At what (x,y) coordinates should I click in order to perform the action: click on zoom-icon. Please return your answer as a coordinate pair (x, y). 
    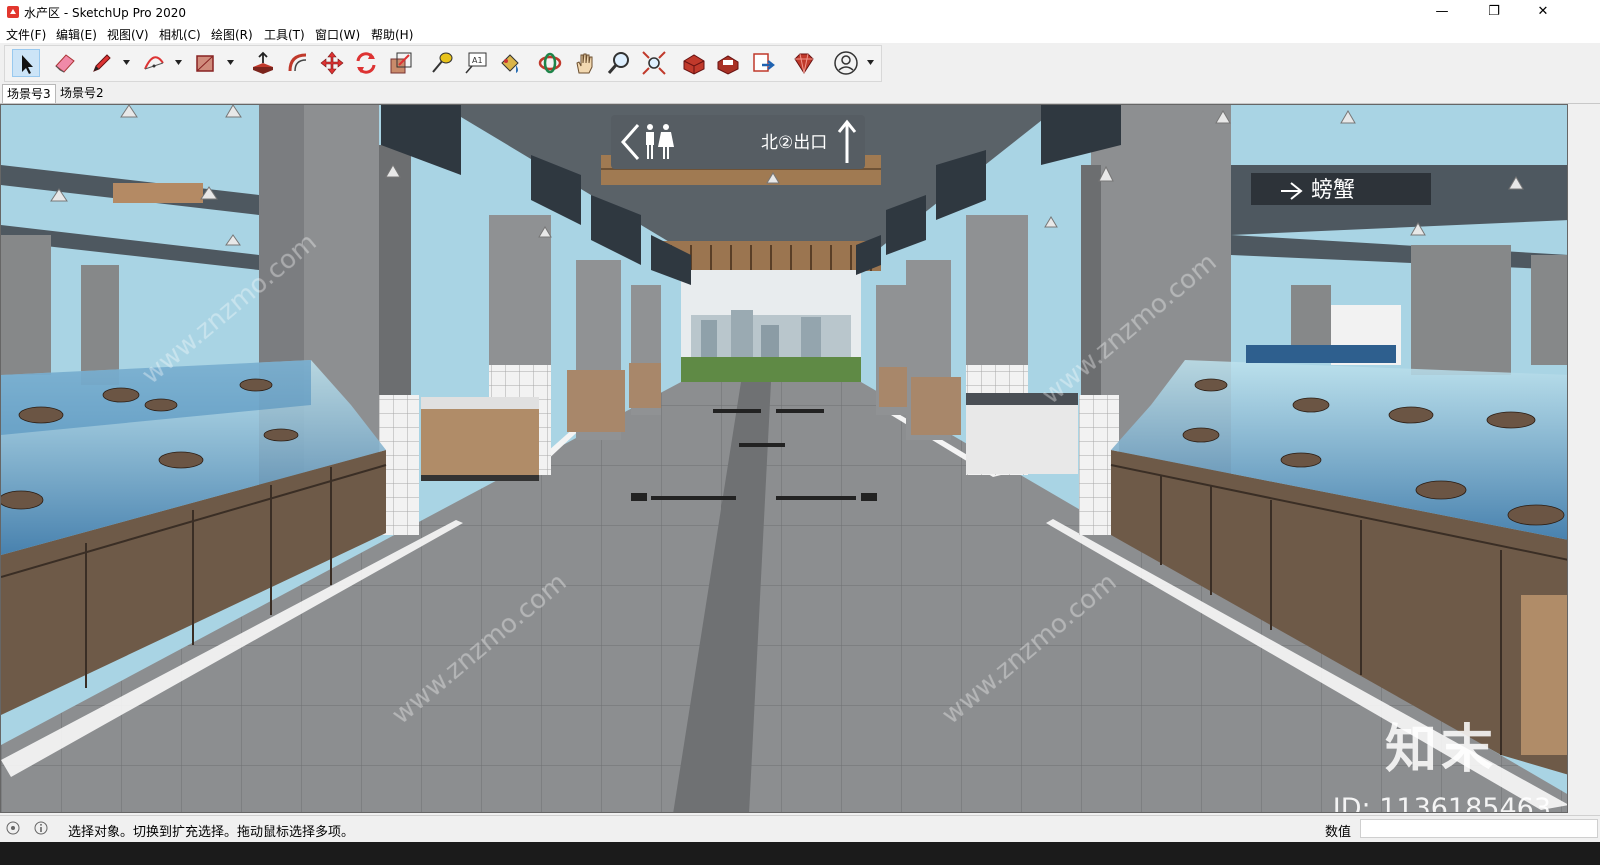
    Looking at the image, I should click on (619, 63).